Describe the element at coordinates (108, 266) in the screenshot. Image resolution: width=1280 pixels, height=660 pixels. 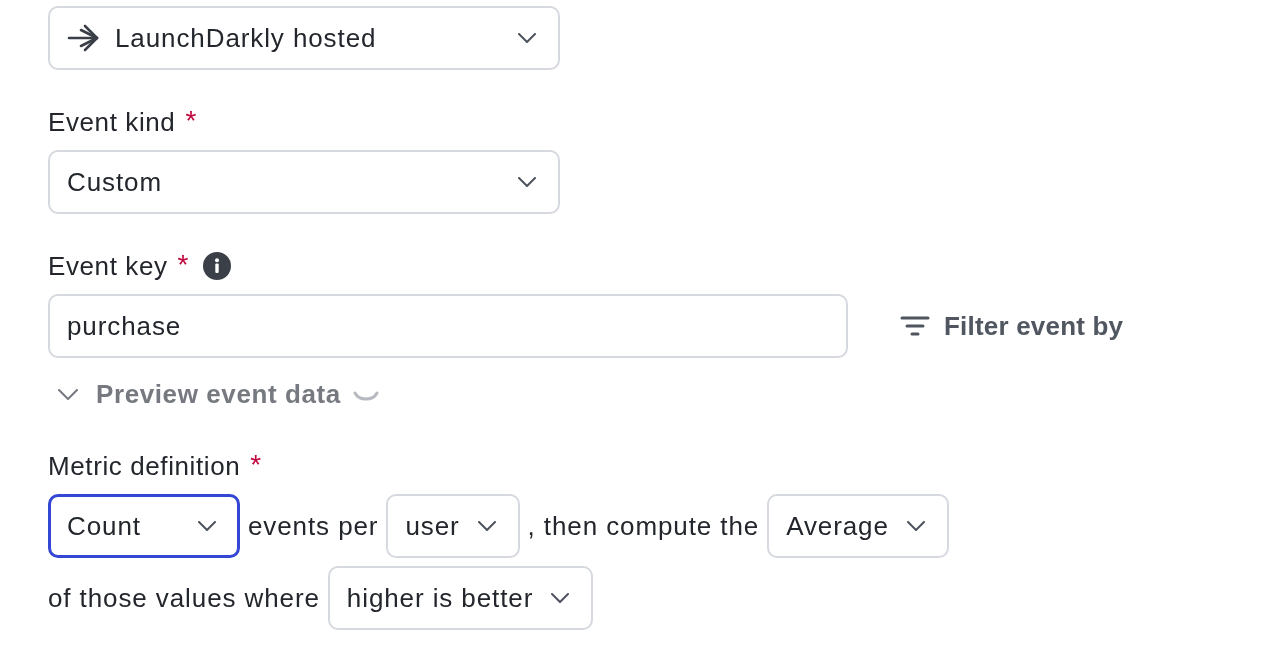
I see `field-label: Event key` at that location.